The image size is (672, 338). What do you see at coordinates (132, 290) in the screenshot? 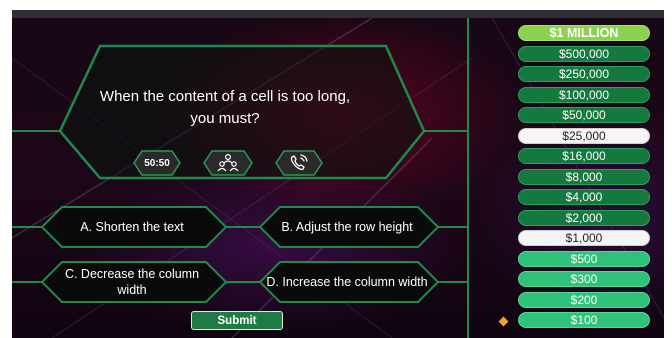
I see `answer-c-line-2: width` at bounding box center [132, 290].